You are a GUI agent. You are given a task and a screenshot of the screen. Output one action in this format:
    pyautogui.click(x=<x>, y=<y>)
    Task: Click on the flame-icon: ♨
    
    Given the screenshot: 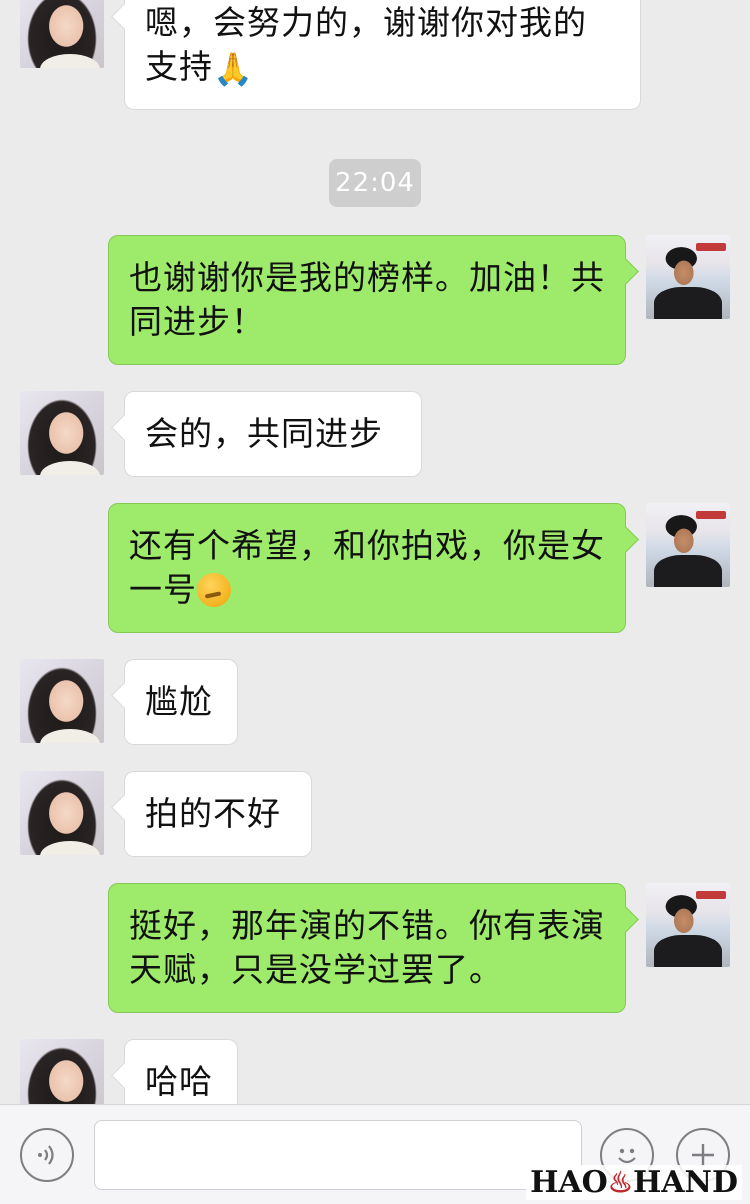 What is the action you would take?
    pyautogui.click(x=620, y=1182)
    